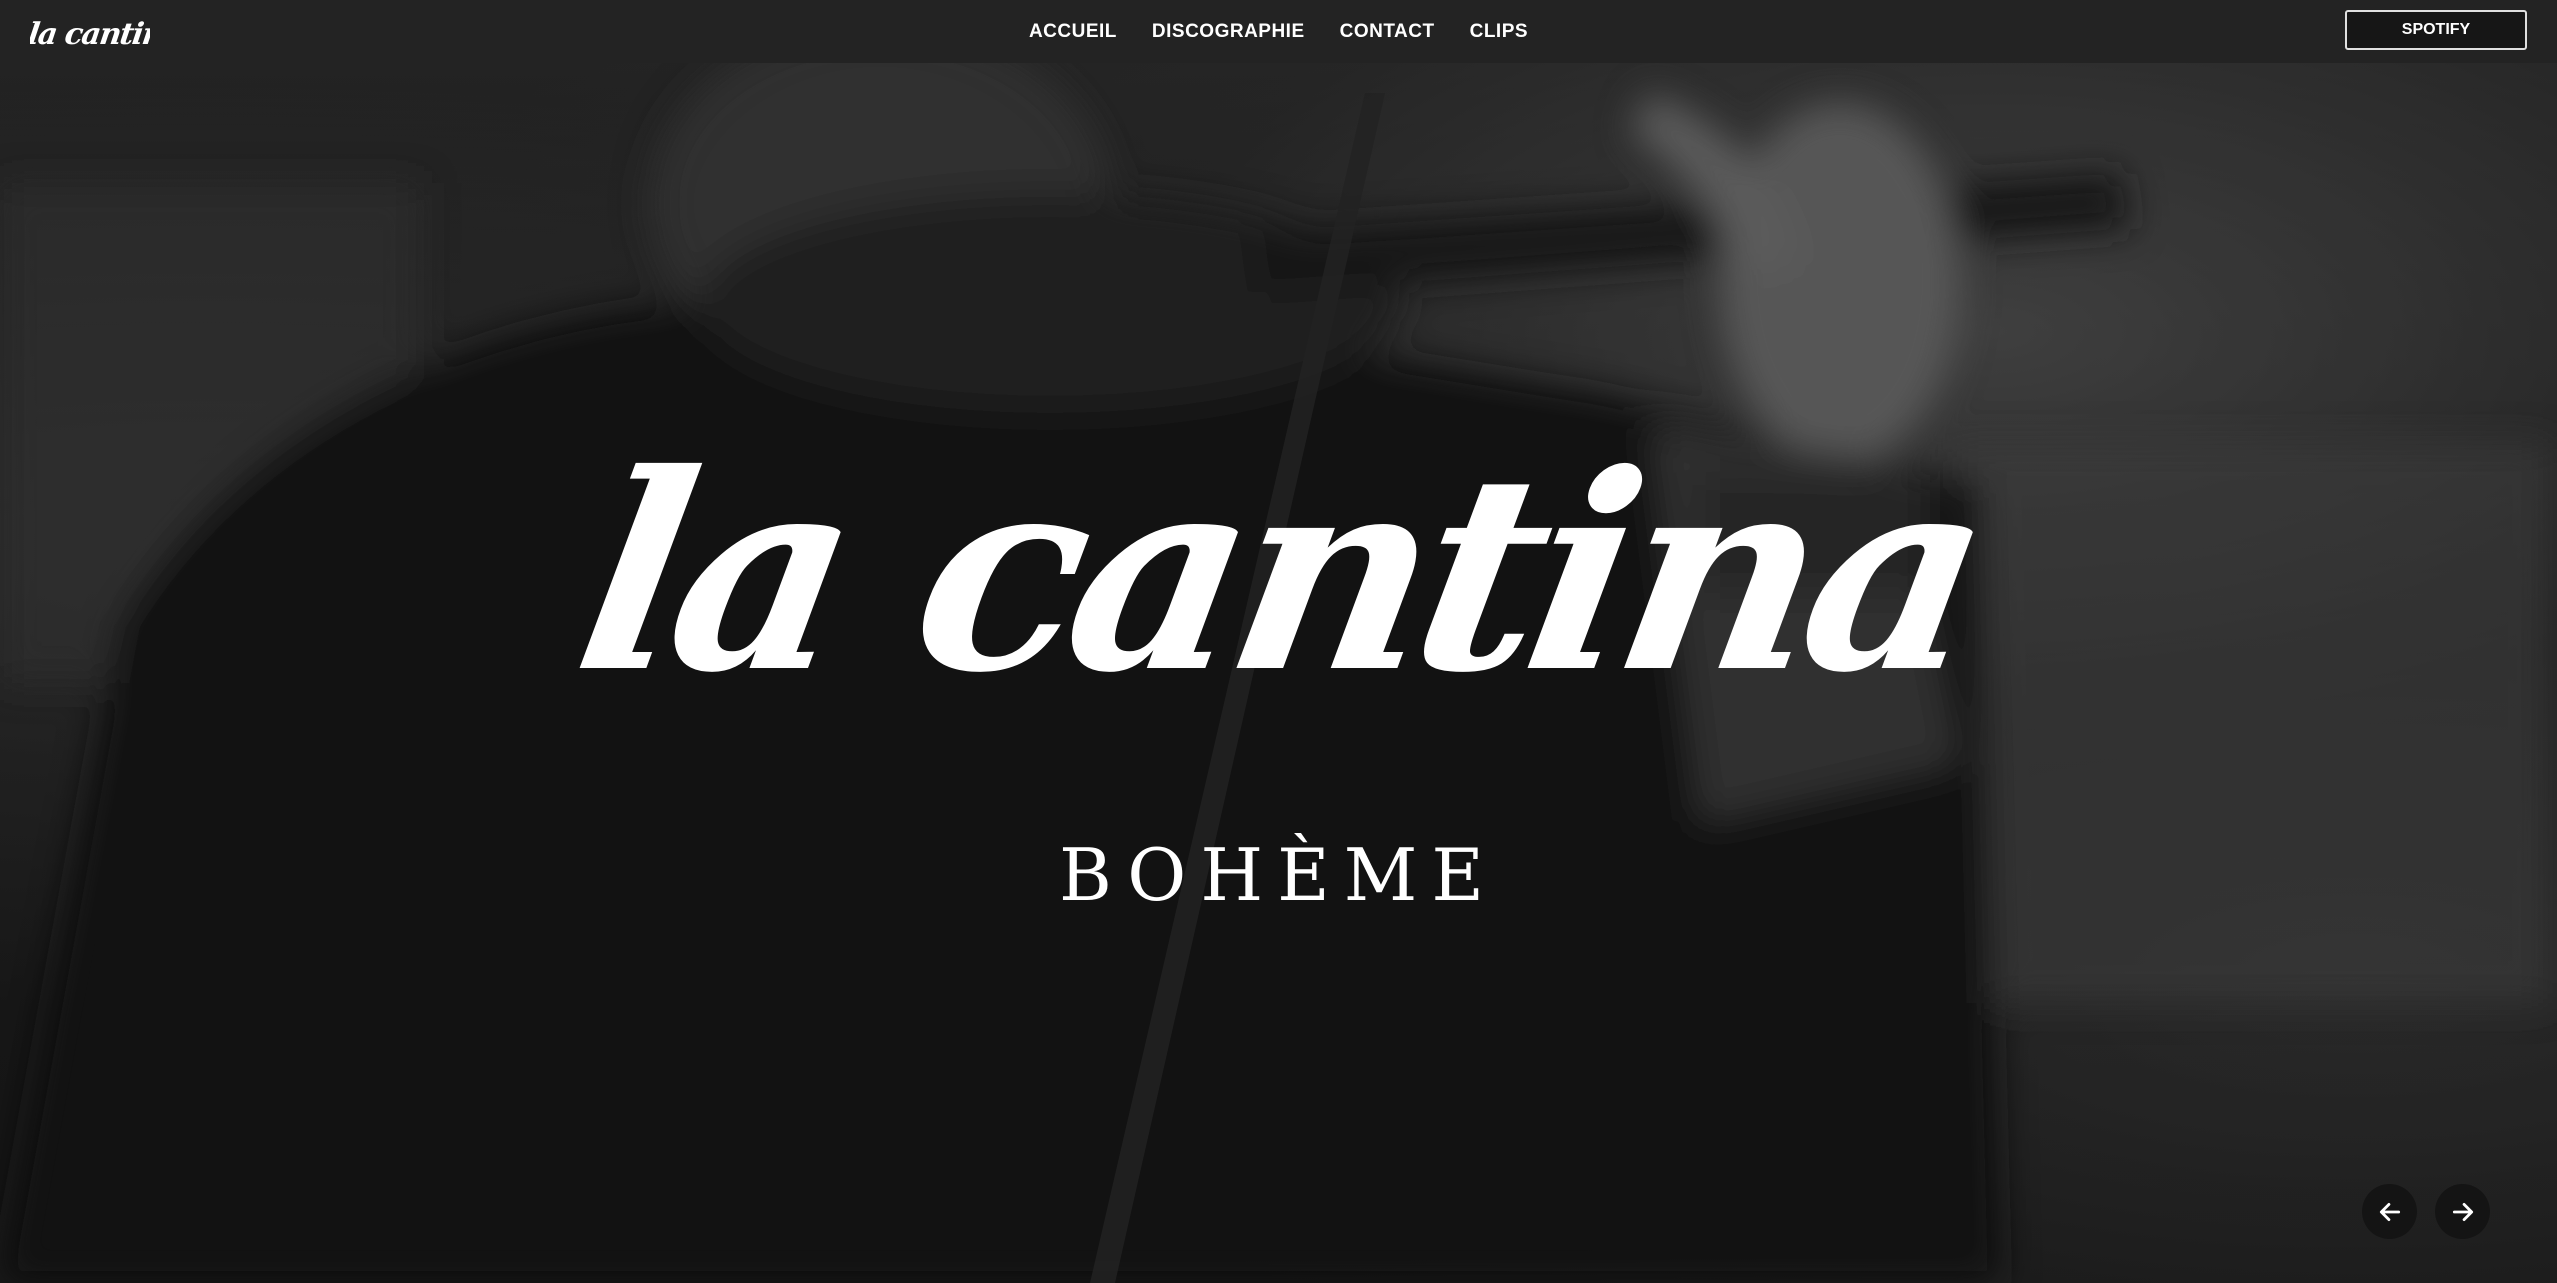 This screenshot has height=1283, width=2557. I want to click on brand-logo: la cantina, so click(104, 31).